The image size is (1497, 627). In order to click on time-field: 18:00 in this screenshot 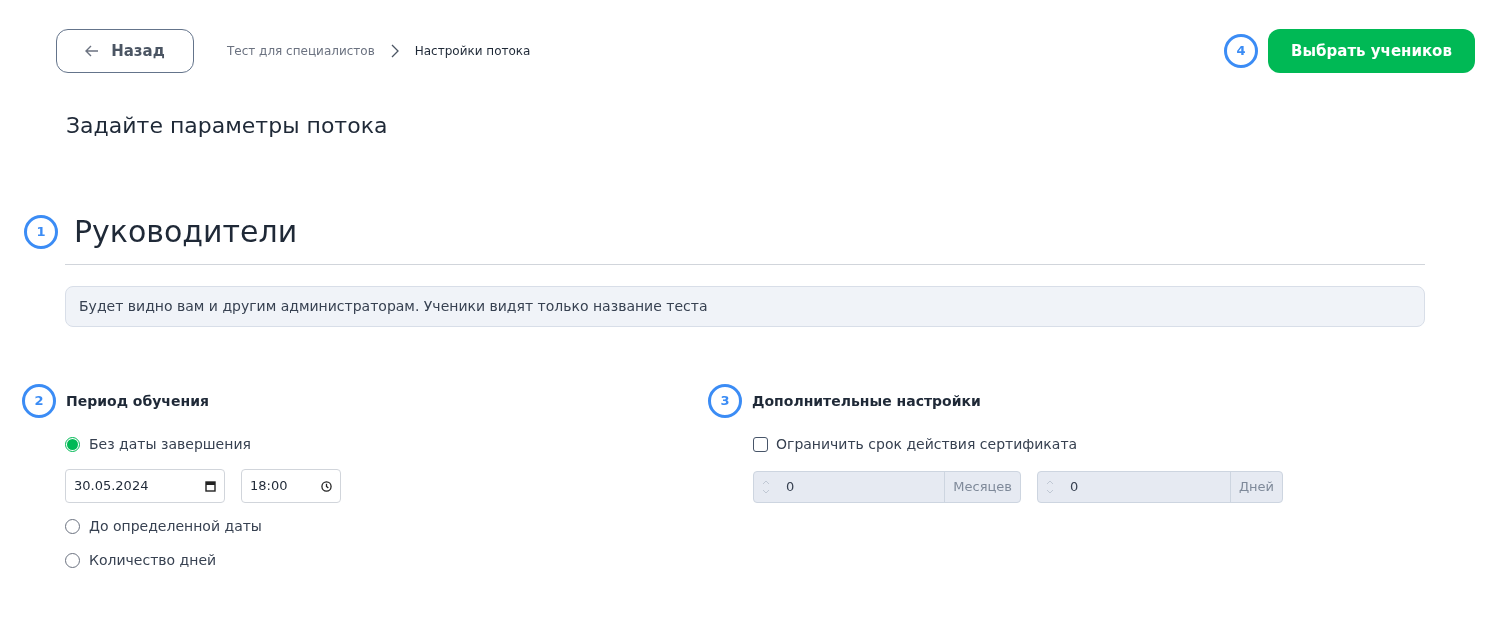, I will do `click(291, 486)`.